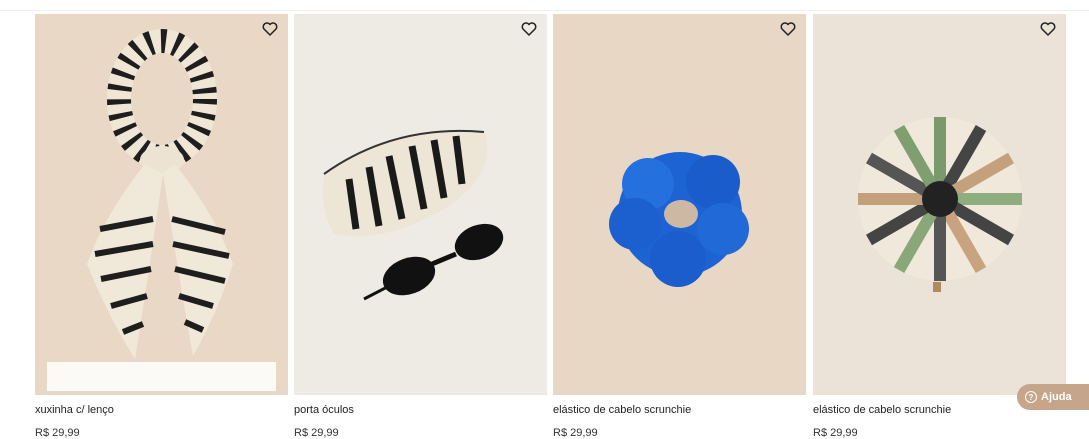 Image resolution: width=1089 pixels, height=439 pixels. Describe the element at coordinates (1031, 397) in the screenshot. I see `question-circle-icon: ?` at that location.